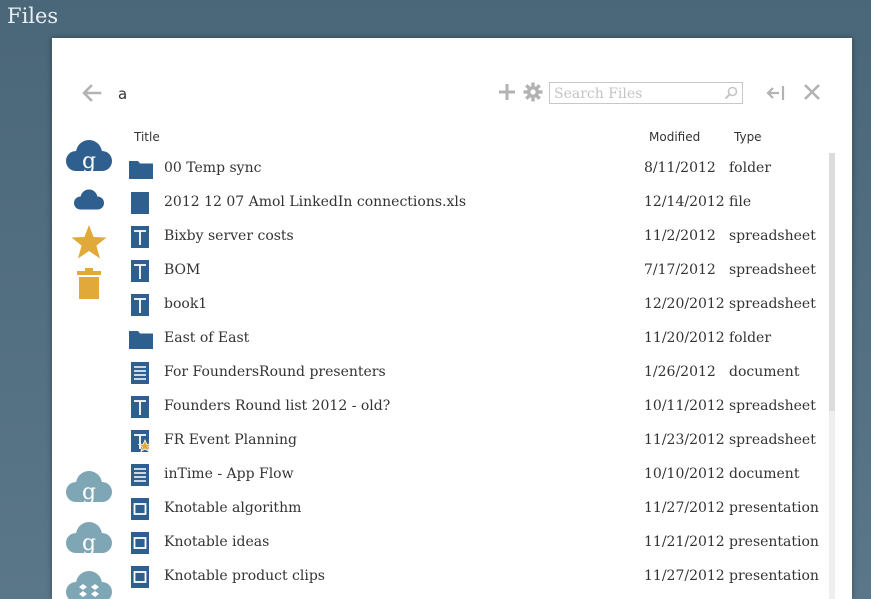 This screenshot has height=599, width=871. I want to click on search-box, so click(646, 93).